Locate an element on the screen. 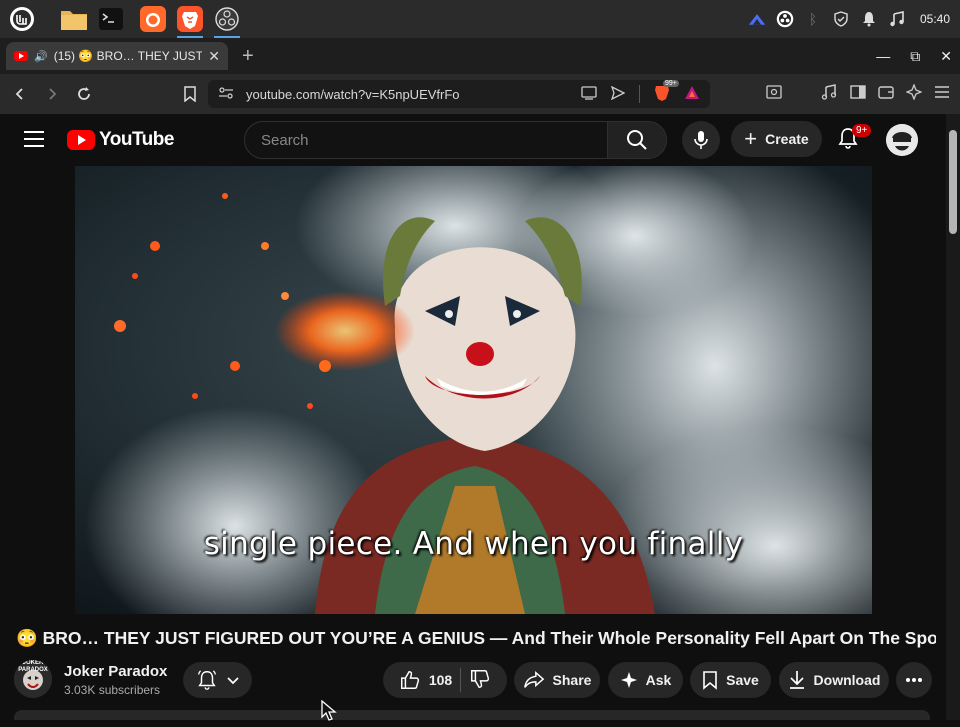 Image resolution: width=960 pixels, height=727 pixels. voice-search-button is located at coordinates (701, 140).